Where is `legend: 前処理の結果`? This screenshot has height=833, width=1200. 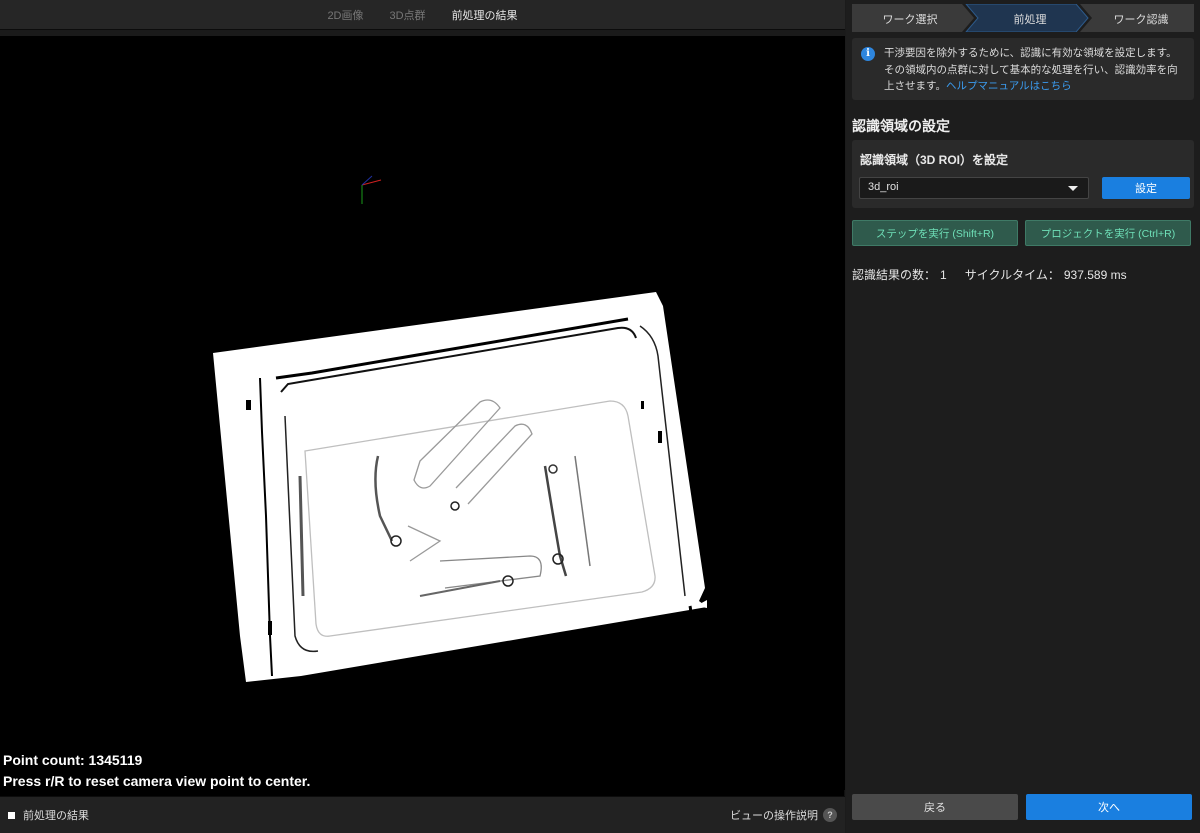 legend: 前処理の結果 is located at coordinates (48, 815).